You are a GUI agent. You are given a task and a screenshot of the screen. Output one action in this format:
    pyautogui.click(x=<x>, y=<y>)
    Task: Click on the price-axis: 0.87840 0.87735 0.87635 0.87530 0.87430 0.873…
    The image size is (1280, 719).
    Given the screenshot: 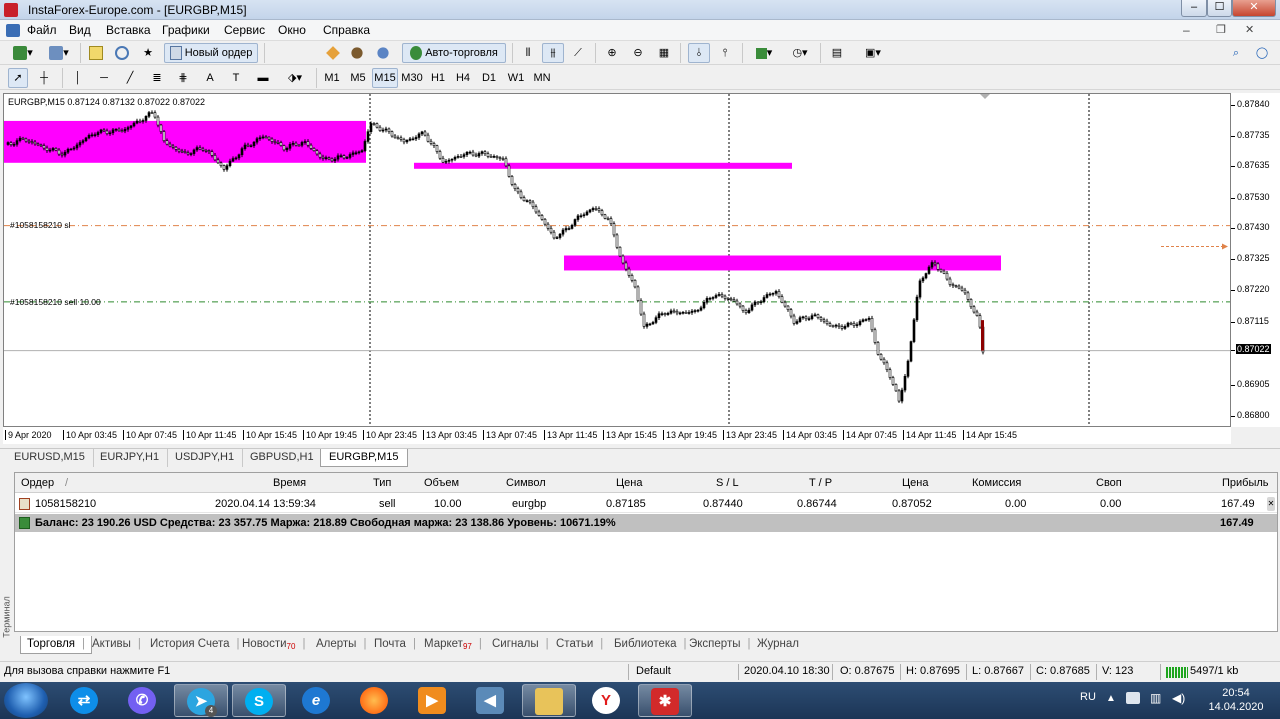 What is the action you would take?
    pyautogui.click(x=1255, y=260)
    